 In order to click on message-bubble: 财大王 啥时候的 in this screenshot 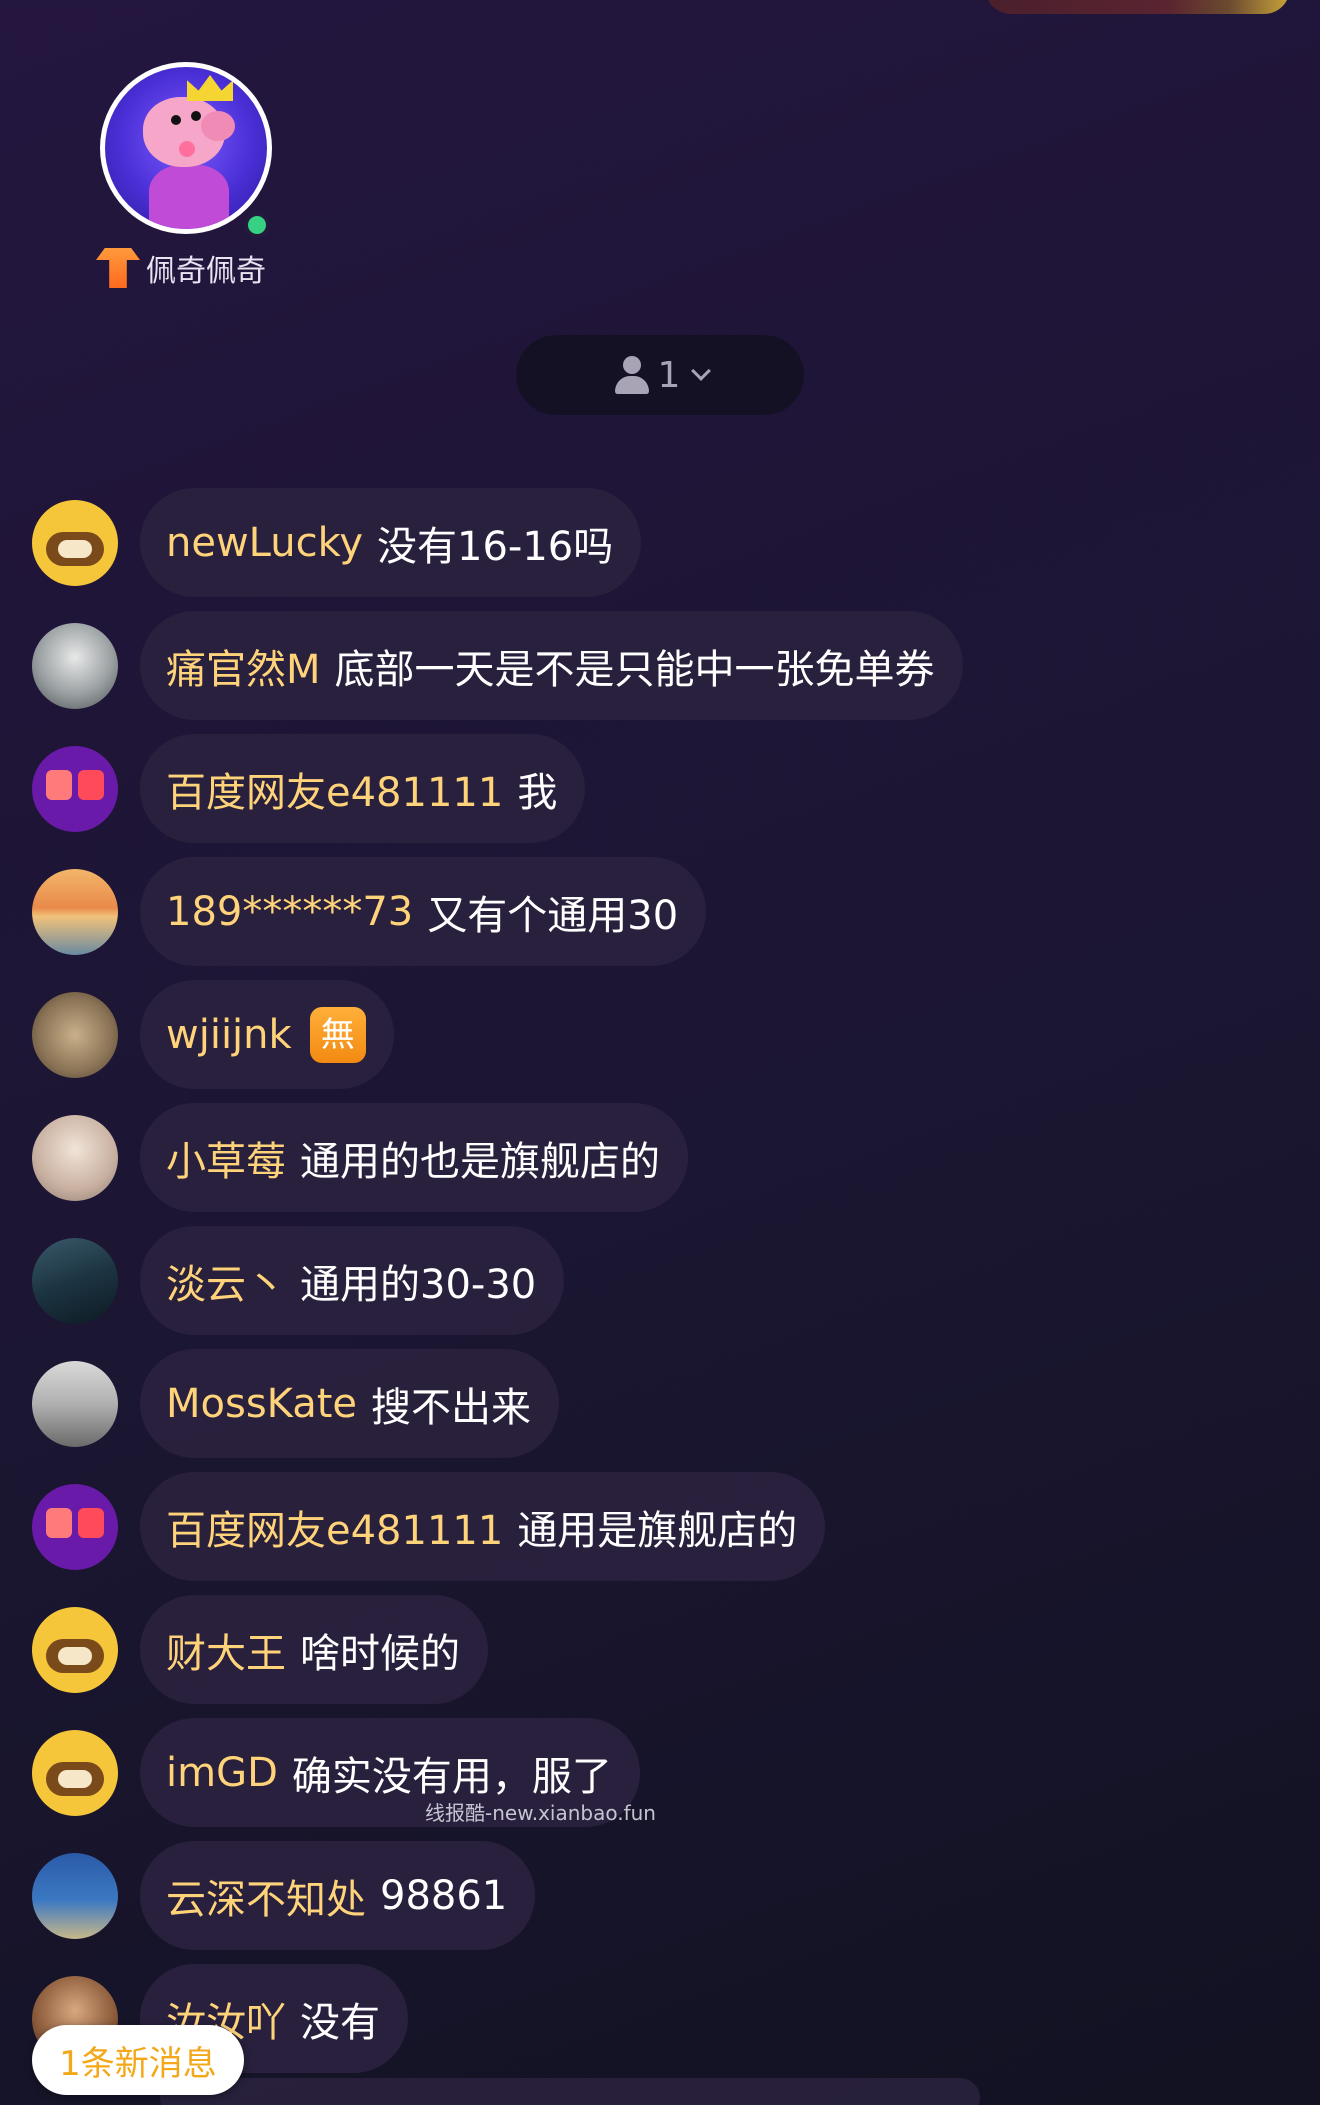, I will do `click(314, 1649)`.